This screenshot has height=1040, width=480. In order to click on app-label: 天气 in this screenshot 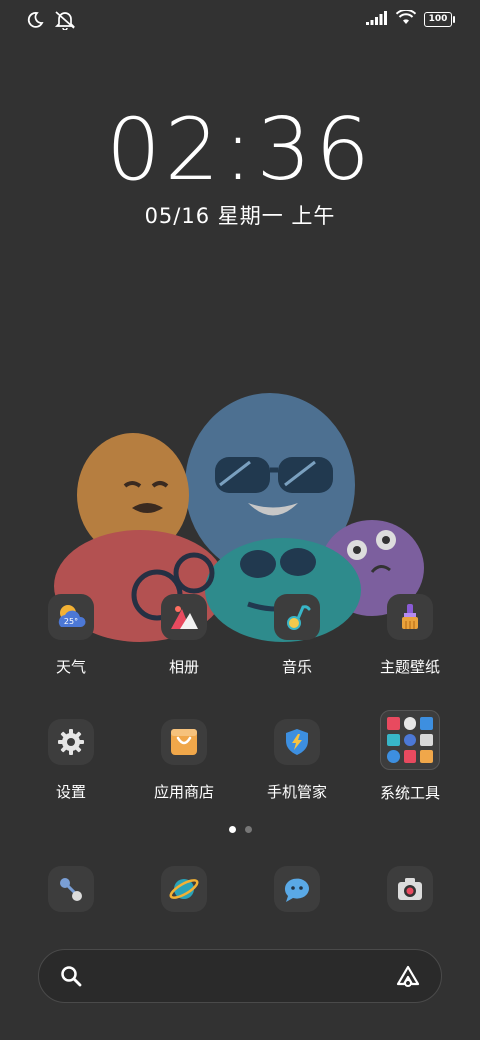, I will do `click(70, 667)`.